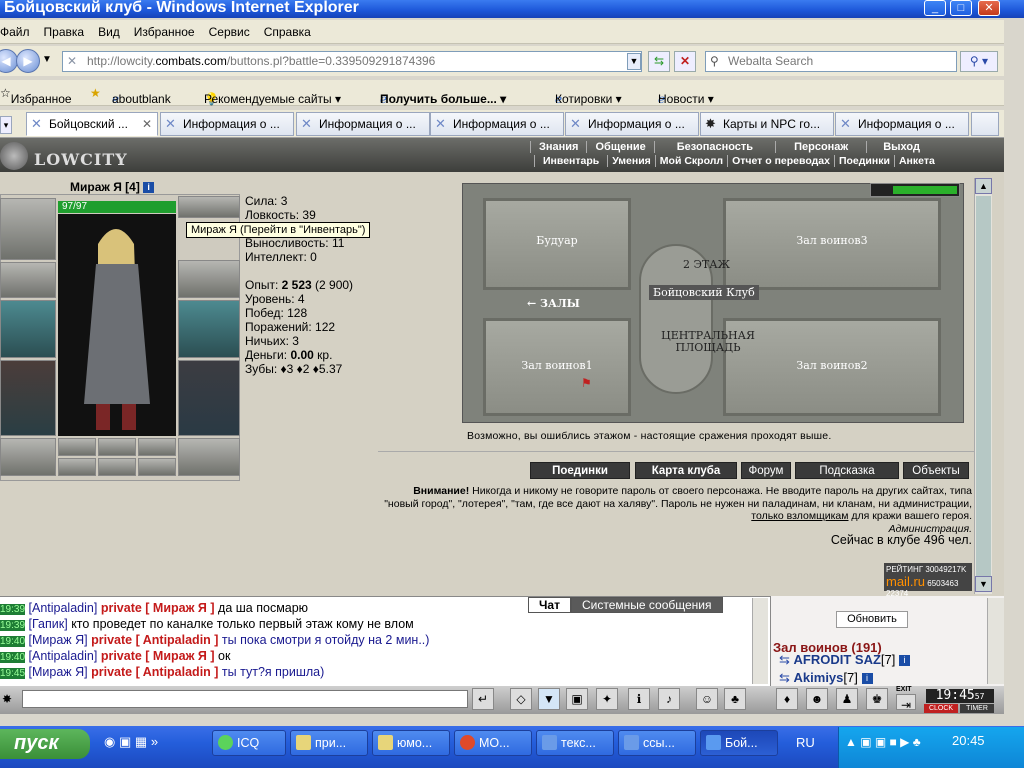 Image resolution: width=1024 pixels, height=768 pixels. What do you see at coordinates (209, 398) in the screenshot?
I see `pants-slot` at bounding box center [209, 398].